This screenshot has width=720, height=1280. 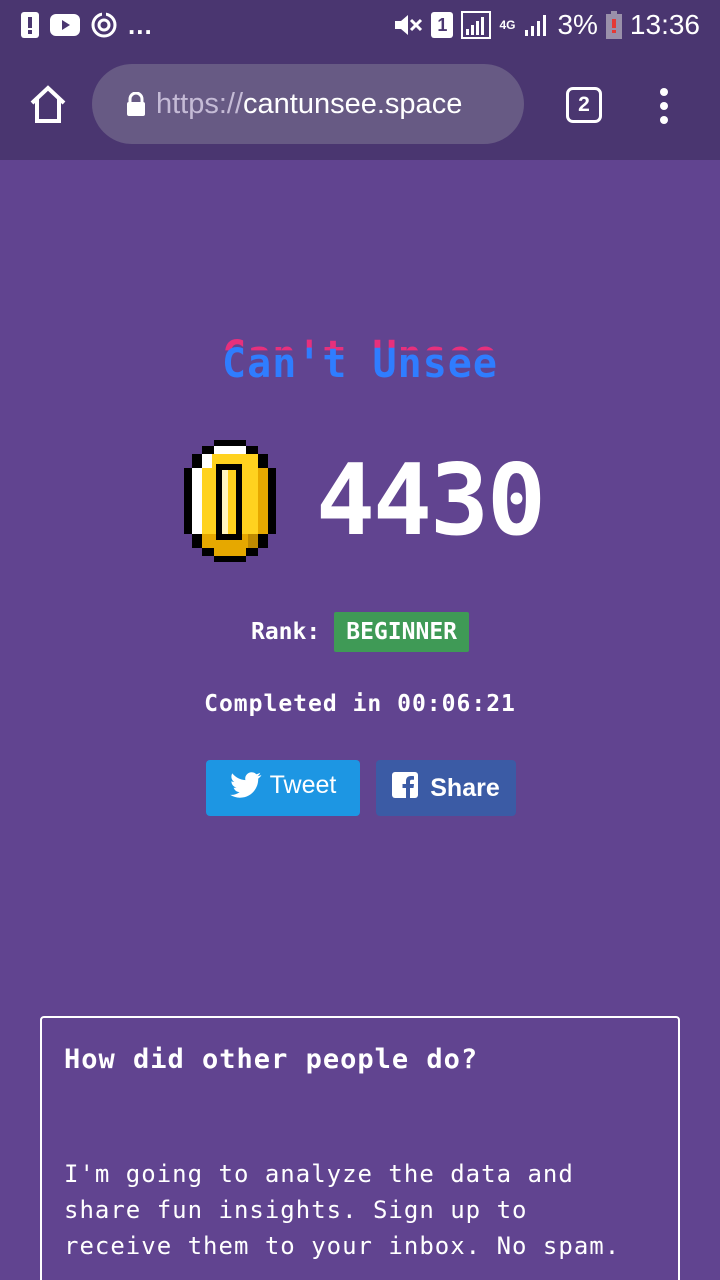 What do you see at coordinates (664, 106) in the screenshot?
I see `more-vert-icon` at bounding box center [664, 106].